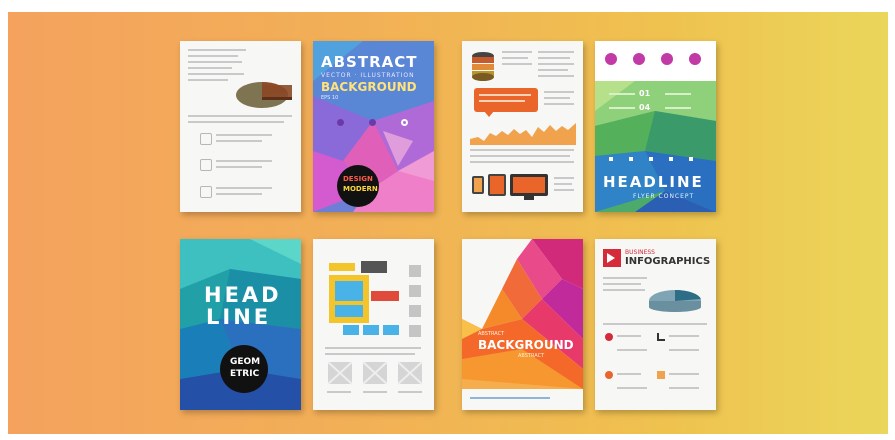  Describe the element at coordinates (653, 182) in the screenshot. I see `card-headline: HEADLINE` at that location.